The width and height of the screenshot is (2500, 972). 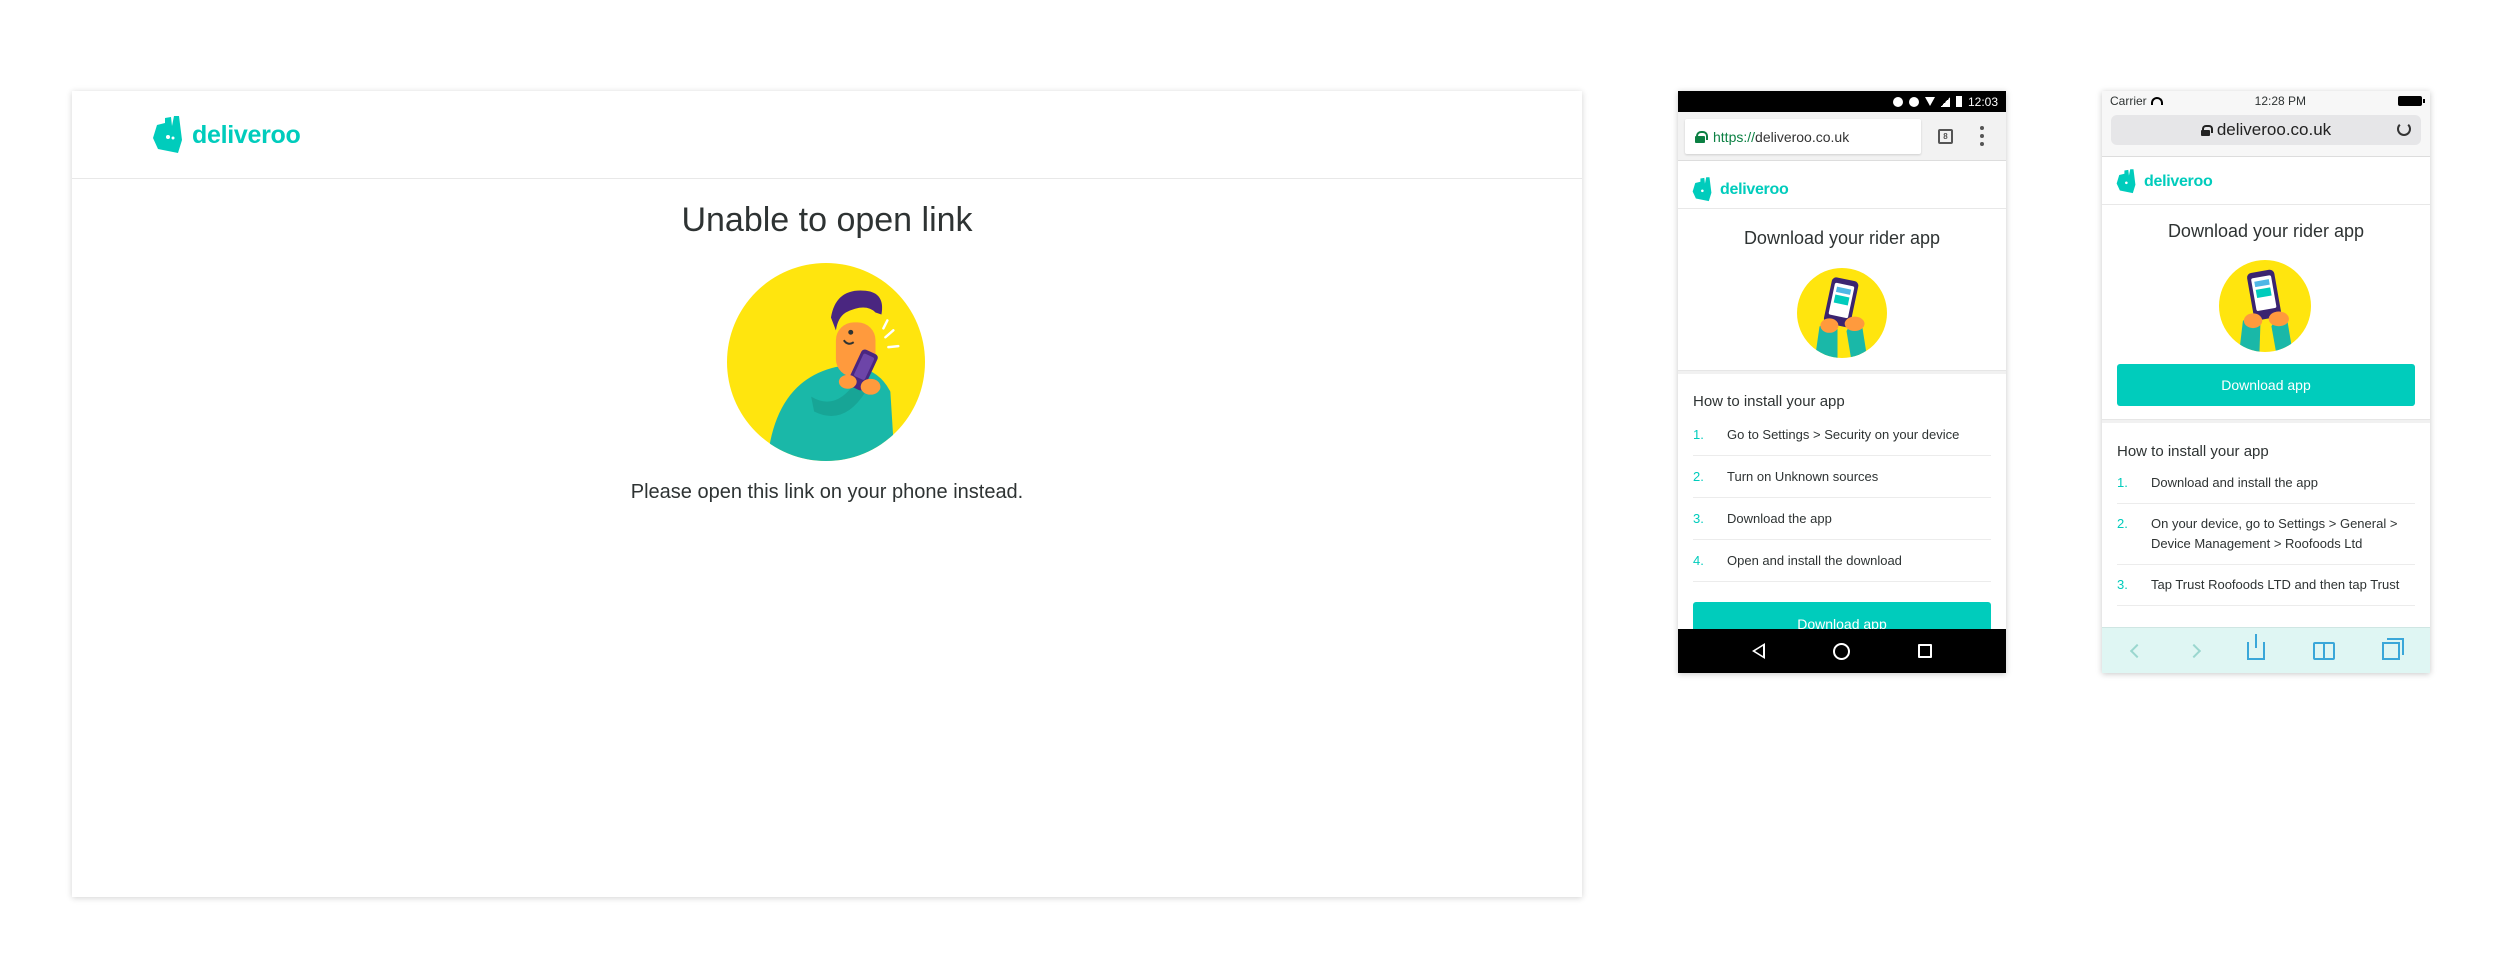 I want to click on safari-header: Carrier 12:28 PM deliveroo.co.uk, so click(x=2266, y=124).